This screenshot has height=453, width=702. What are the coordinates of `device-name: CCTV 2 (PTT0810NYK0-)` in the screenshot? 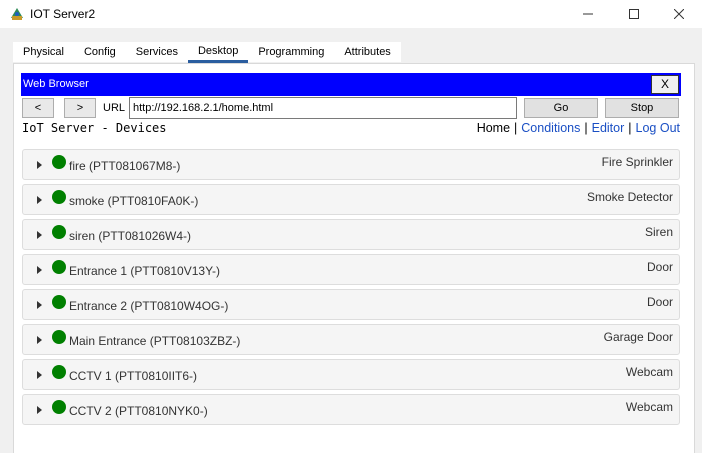 It's located at (138, 411).